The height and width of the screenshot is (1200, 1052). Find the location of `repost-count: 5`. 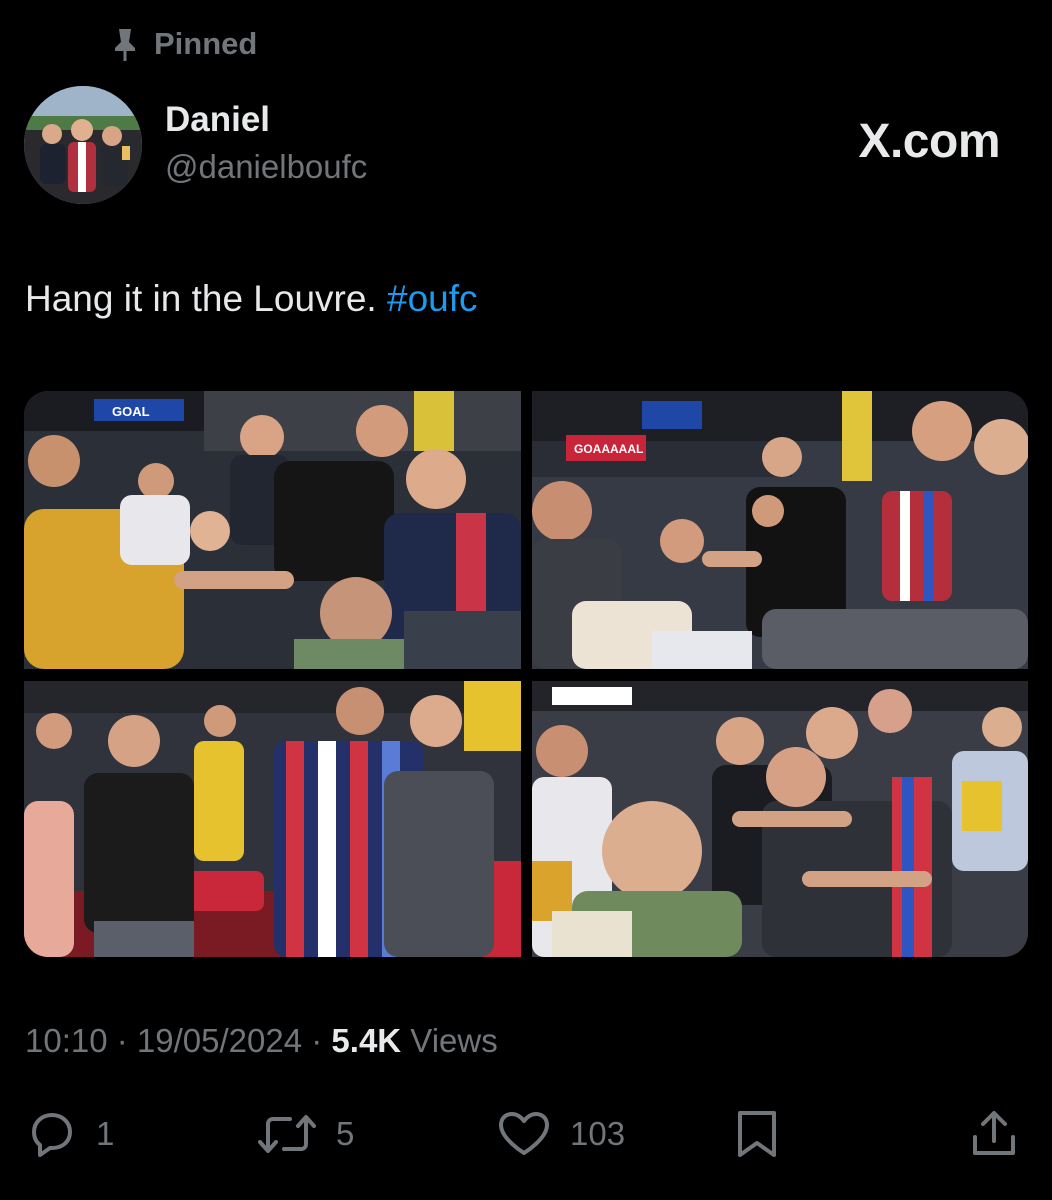

repost-count: 5 is located at coordinates (345, 1133).